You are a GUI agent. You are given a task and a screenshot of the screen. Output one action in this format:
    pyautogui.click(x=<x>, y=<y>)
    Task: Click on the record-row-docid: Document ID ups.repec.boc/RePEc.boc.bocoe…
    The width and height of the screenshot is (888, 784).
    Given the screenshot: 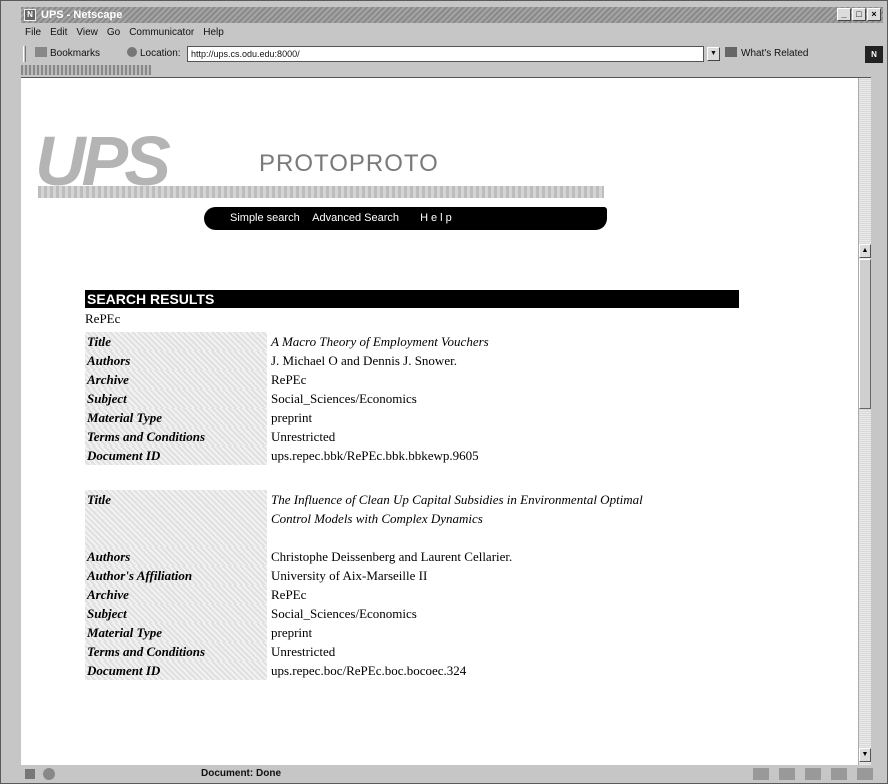 What is the action you would take?
    pyautogui.click(x=386, y=670)
    